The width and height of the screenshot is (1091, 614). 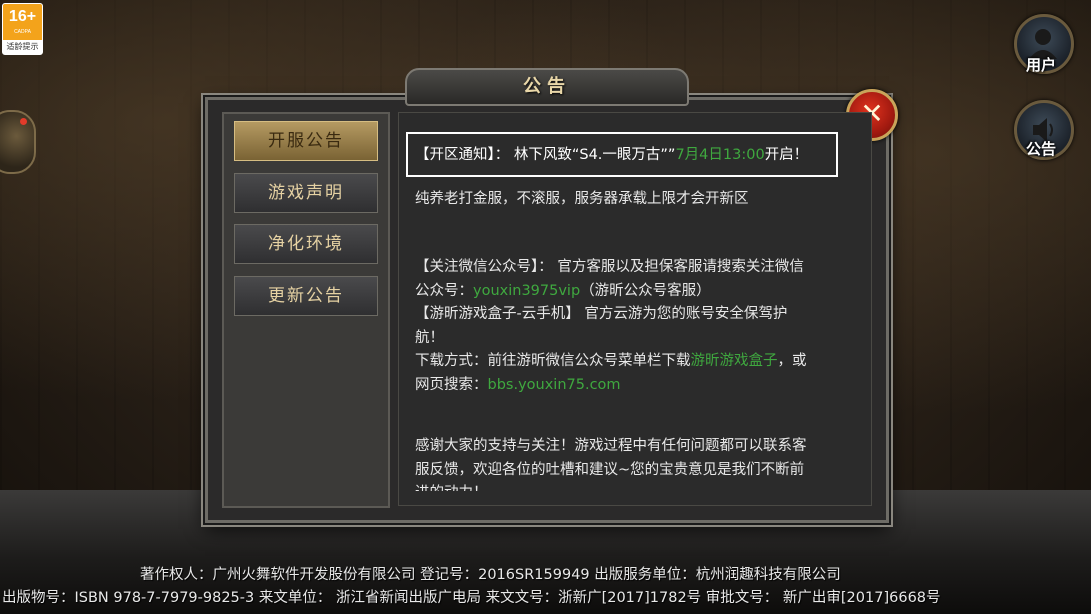 What do you see at coordinates (554, 385) in the screenshot?
I see `forum-link: bbs.youxin75.com` at bounding box center [554, 385].